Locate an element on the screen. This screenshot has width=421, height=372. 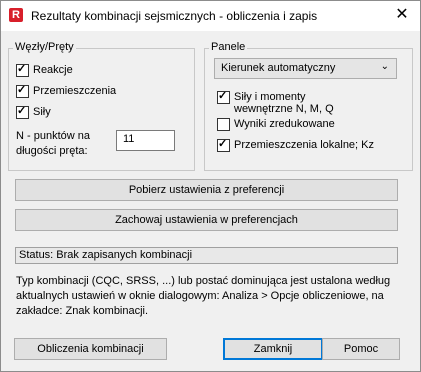
internal-forces-checkbox: Siły i momenty wewnętrzne N, M, Q is located at coordinates (285, 102).